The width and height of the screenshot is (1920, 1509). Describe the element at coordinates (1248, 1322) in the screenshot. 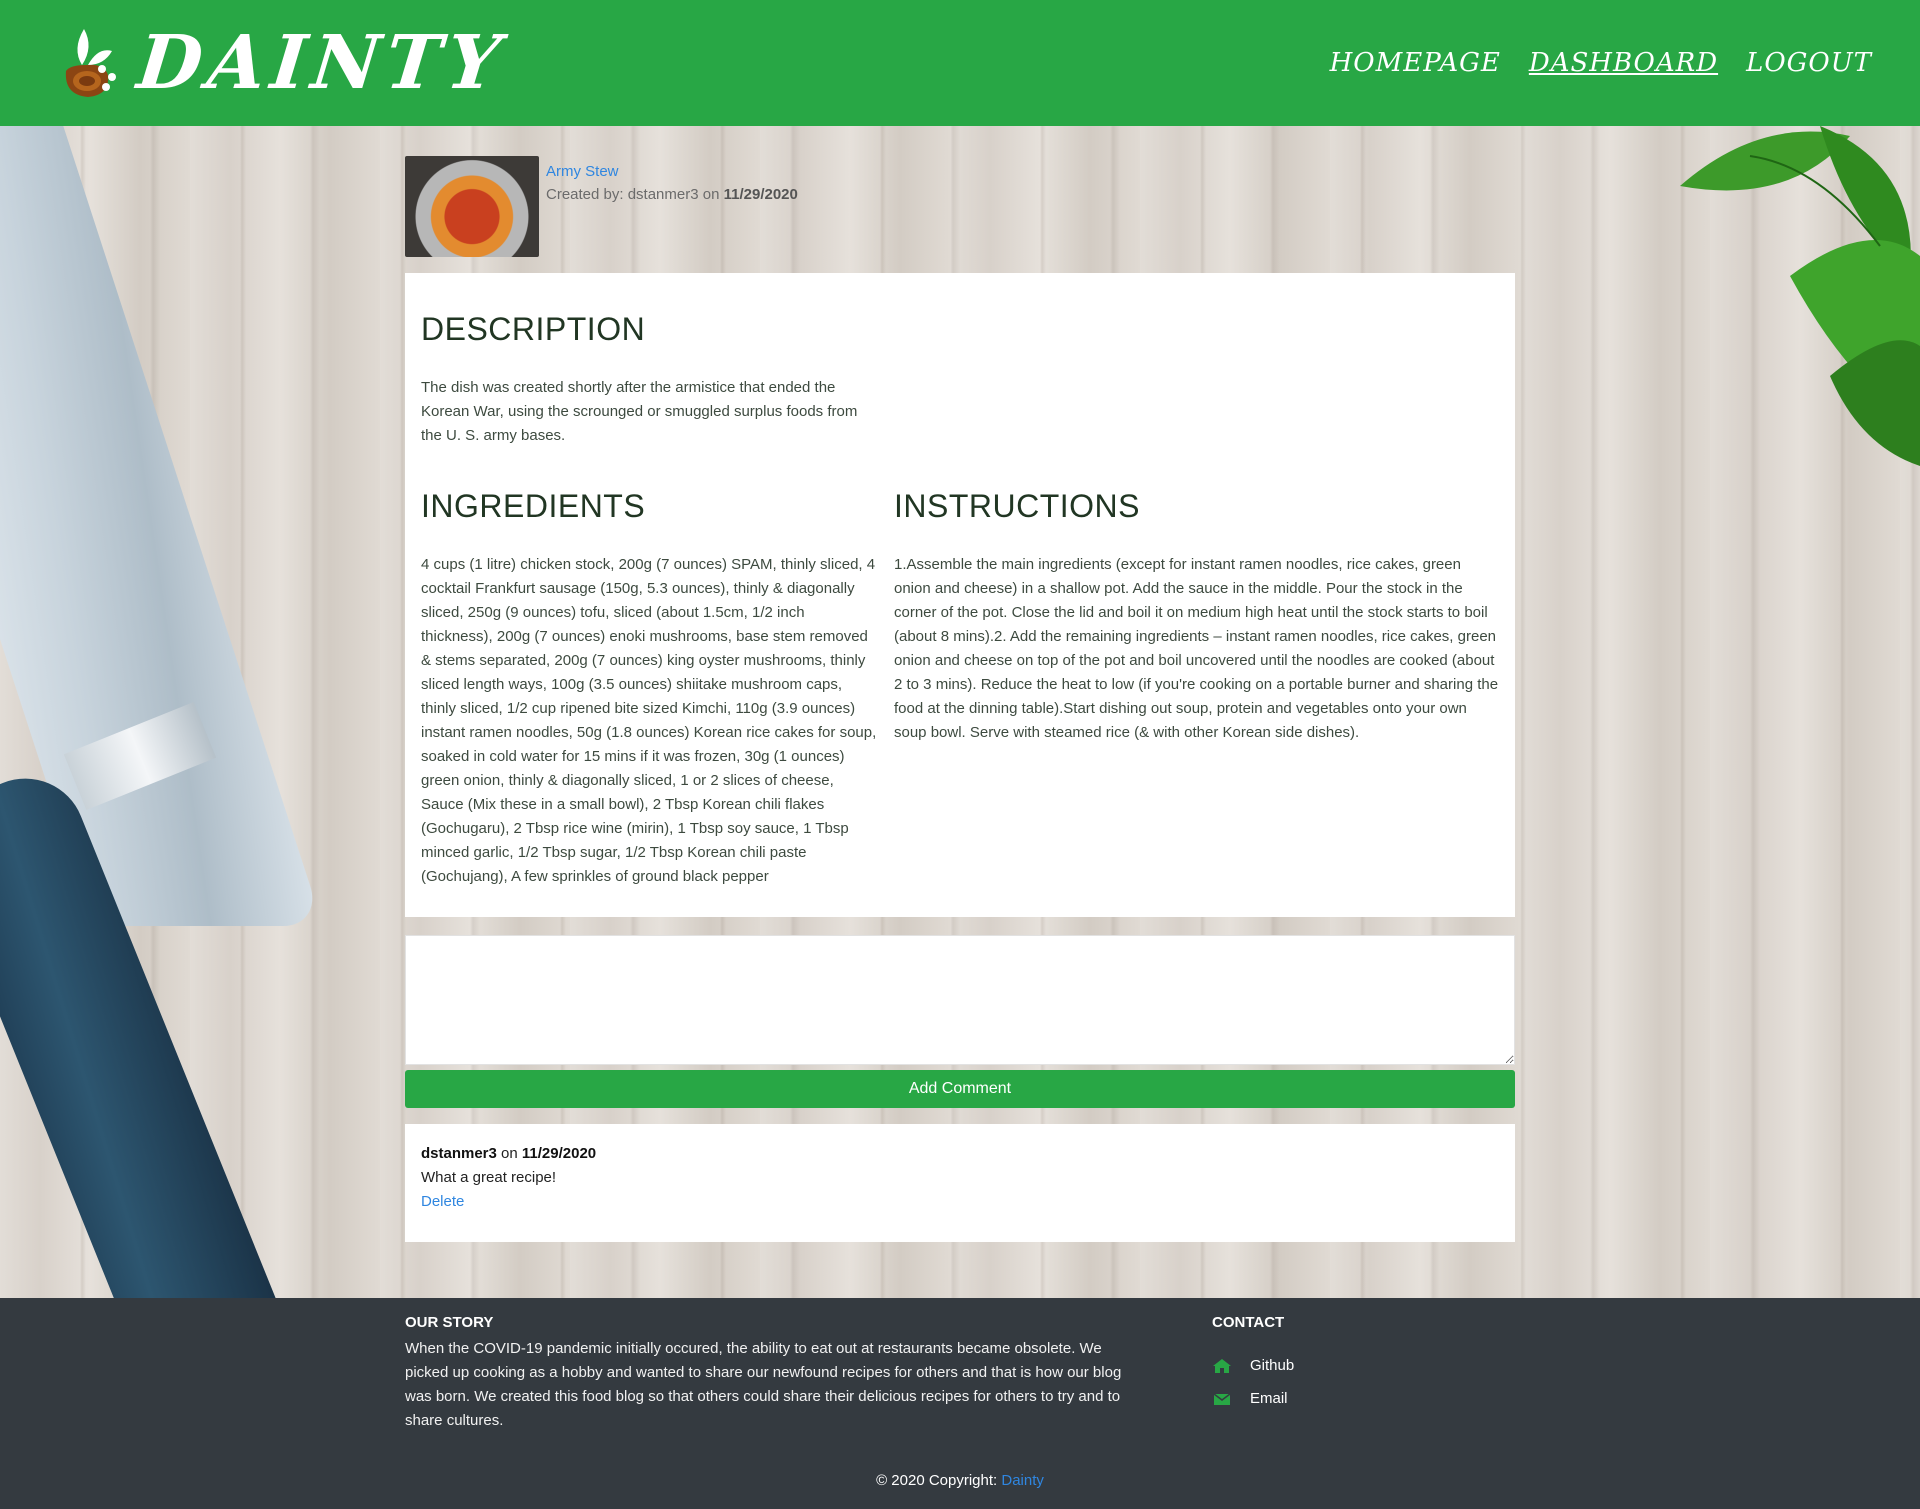

I see `contact-heading: CONTACT` at that location.